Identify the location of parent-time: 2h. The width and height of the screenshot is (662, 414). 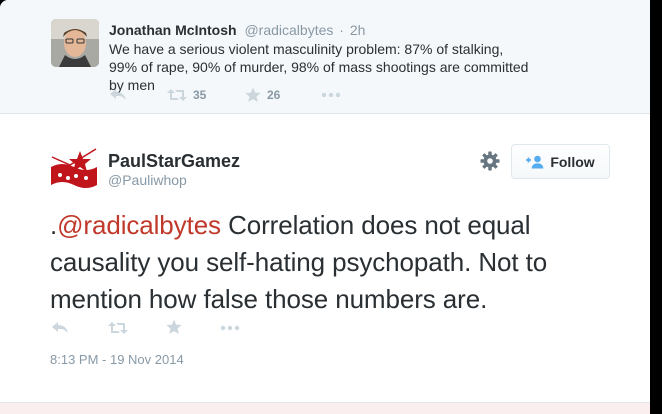
(358, 30).